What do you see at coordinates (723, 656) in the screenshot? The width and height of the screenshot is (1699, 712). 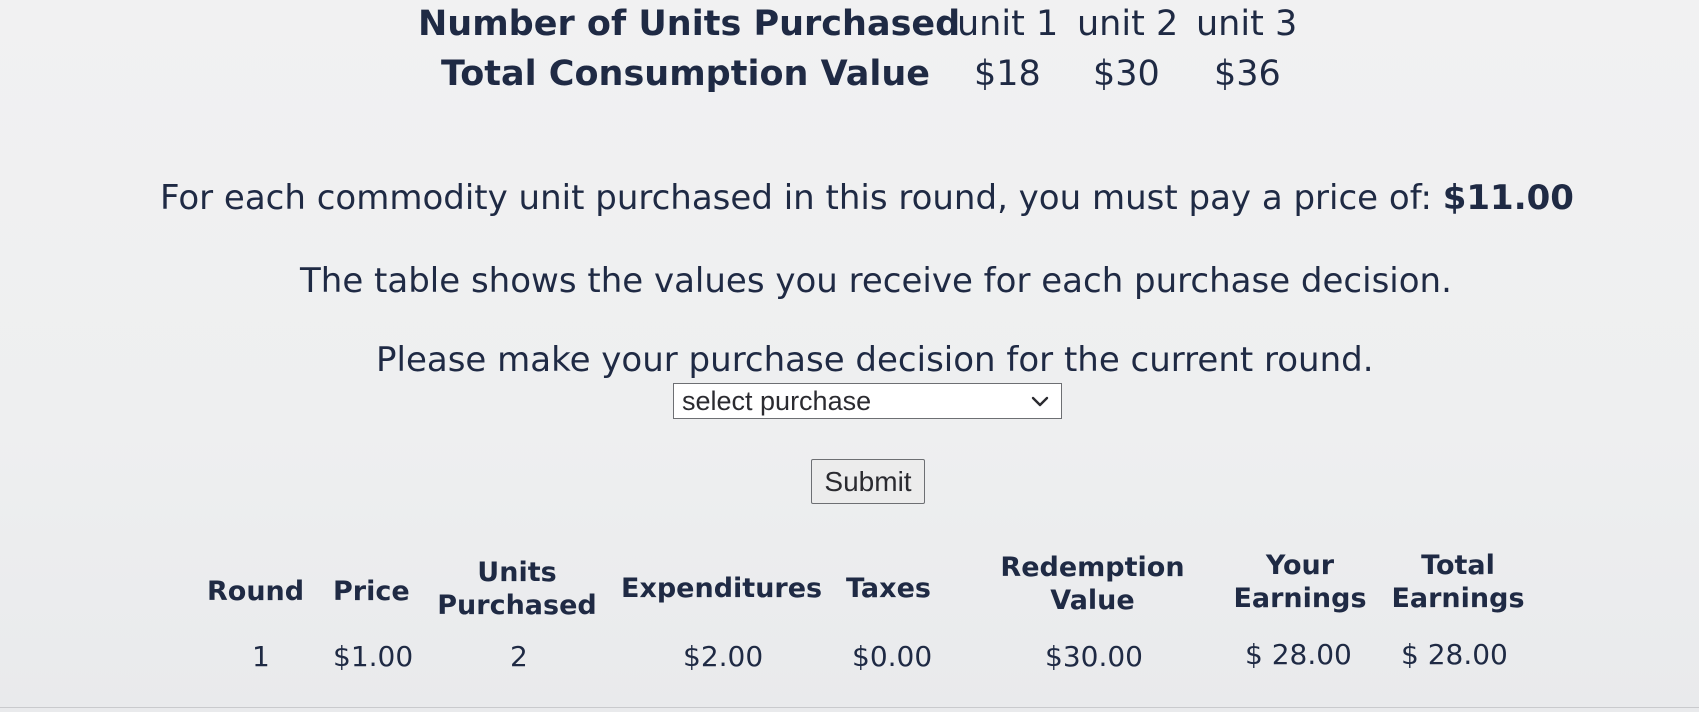 I see `cell-expenditures: $2.00` at bounding box center [723, 656].